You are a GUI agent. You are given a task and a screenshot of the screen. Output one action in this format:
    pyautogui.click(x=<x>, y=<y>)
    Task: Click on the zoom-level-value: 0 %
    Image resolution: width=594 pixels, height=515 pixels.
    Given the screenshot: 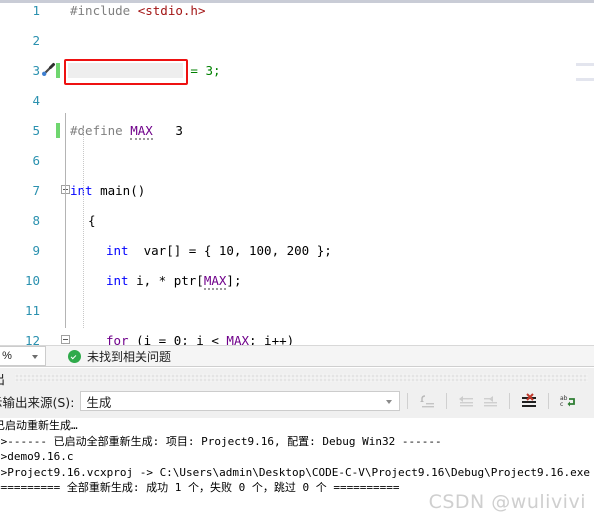 What is the action you would take?
    pyautogui.click(x=6, y=356)
    